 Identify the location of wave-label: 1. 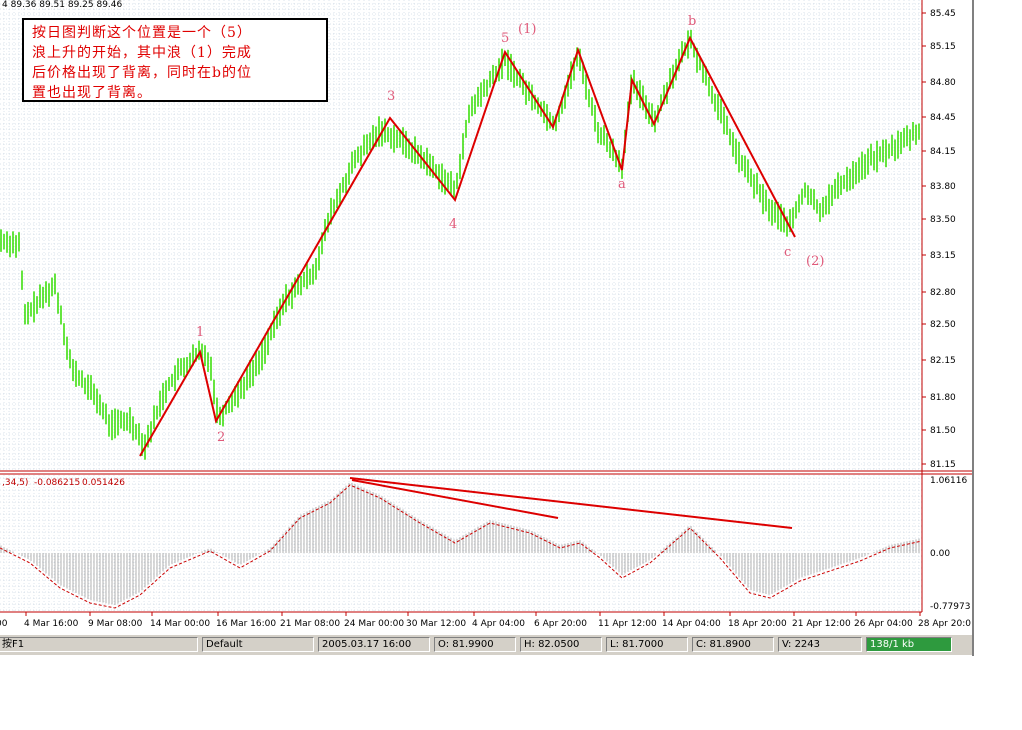
(200, 332).